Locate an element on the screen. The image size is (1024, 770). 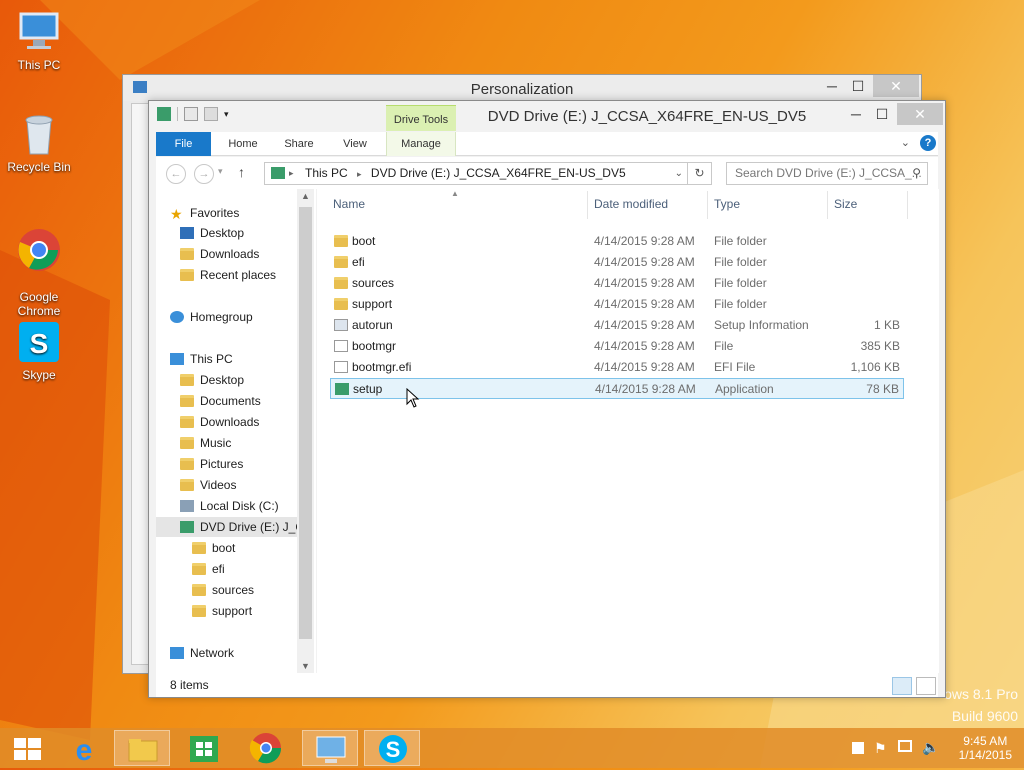
hard-disk-icon is located at coordinates (187, 506).